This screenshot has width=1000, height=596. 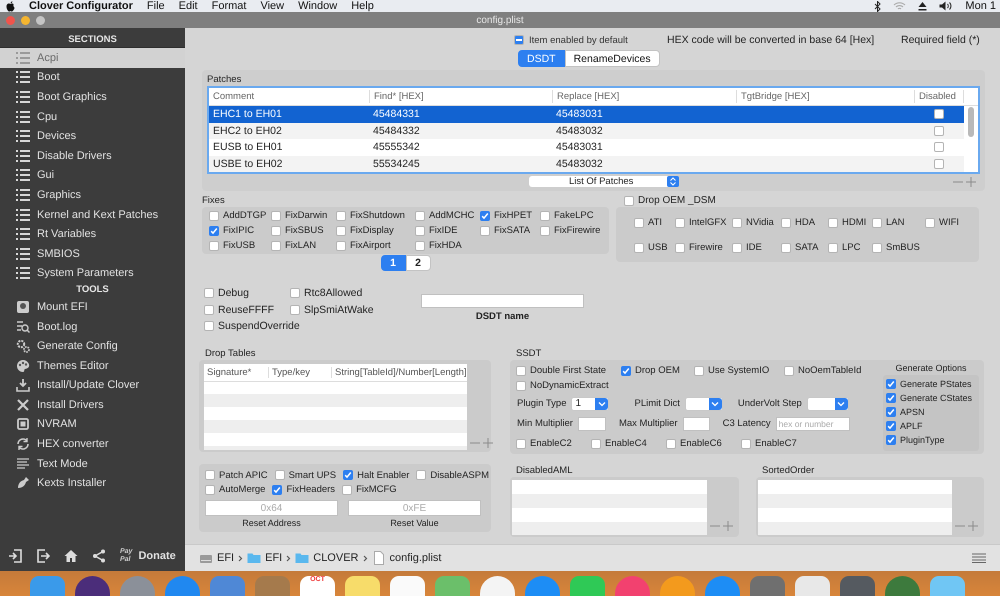 I want to click on sidebar-item: HEX converter, so click(x=92, y=444).